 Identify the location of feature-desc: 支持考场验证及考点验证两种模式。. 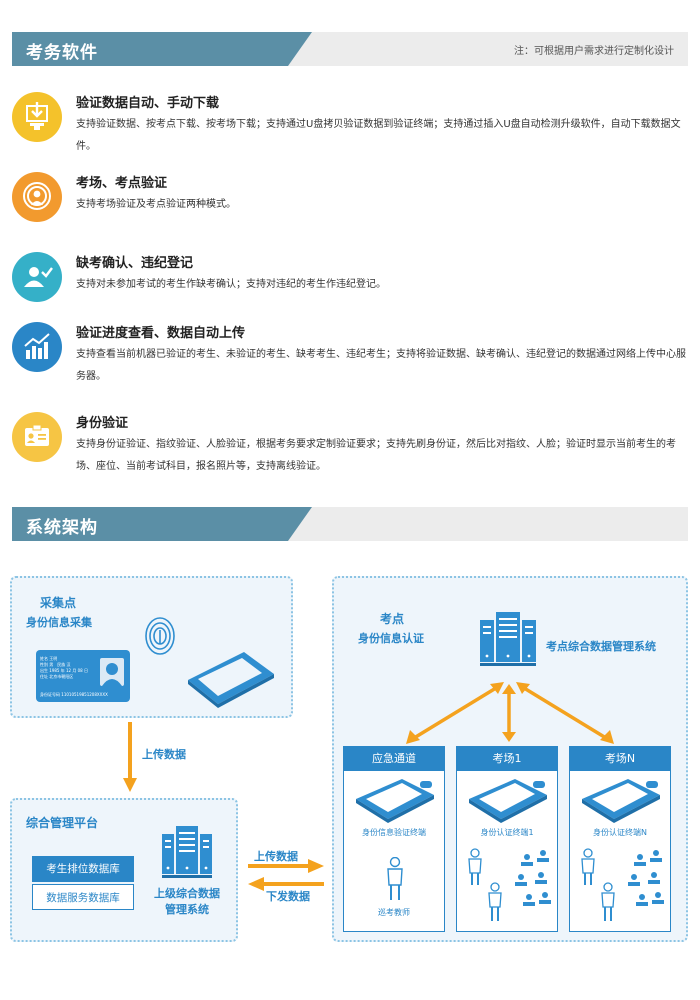
(156, 204).